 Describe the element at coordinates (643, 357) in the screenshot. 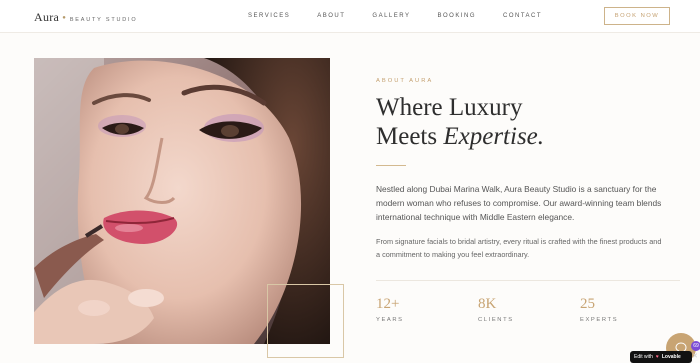

I see `badge-prefix: Edit with` at that location.